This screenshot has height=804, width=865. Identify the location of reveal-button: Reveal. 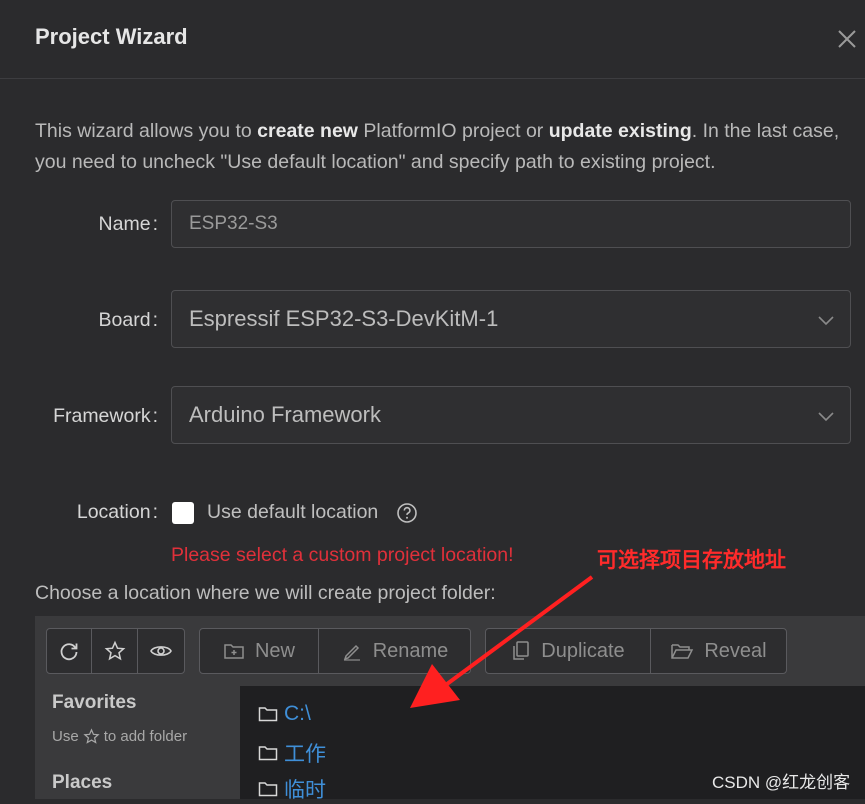
(718, 651).